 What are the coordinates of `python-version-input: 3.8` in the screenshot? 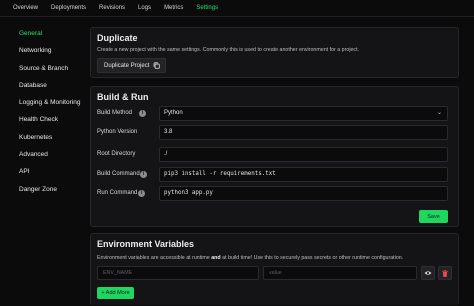 It's located at (303, 132).